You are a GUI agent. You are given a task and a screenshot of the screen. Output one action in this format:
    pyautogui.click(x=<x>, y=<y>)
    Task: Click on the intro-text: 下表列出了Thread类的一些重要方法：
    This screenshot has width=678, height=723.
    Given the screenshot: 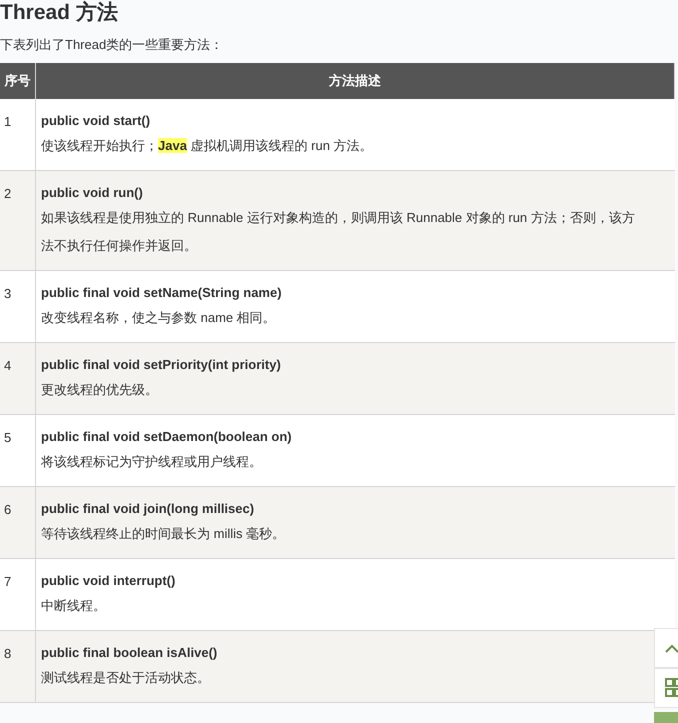 What is the action you would take?
    pyautogui.click(x=112, y=45)
    